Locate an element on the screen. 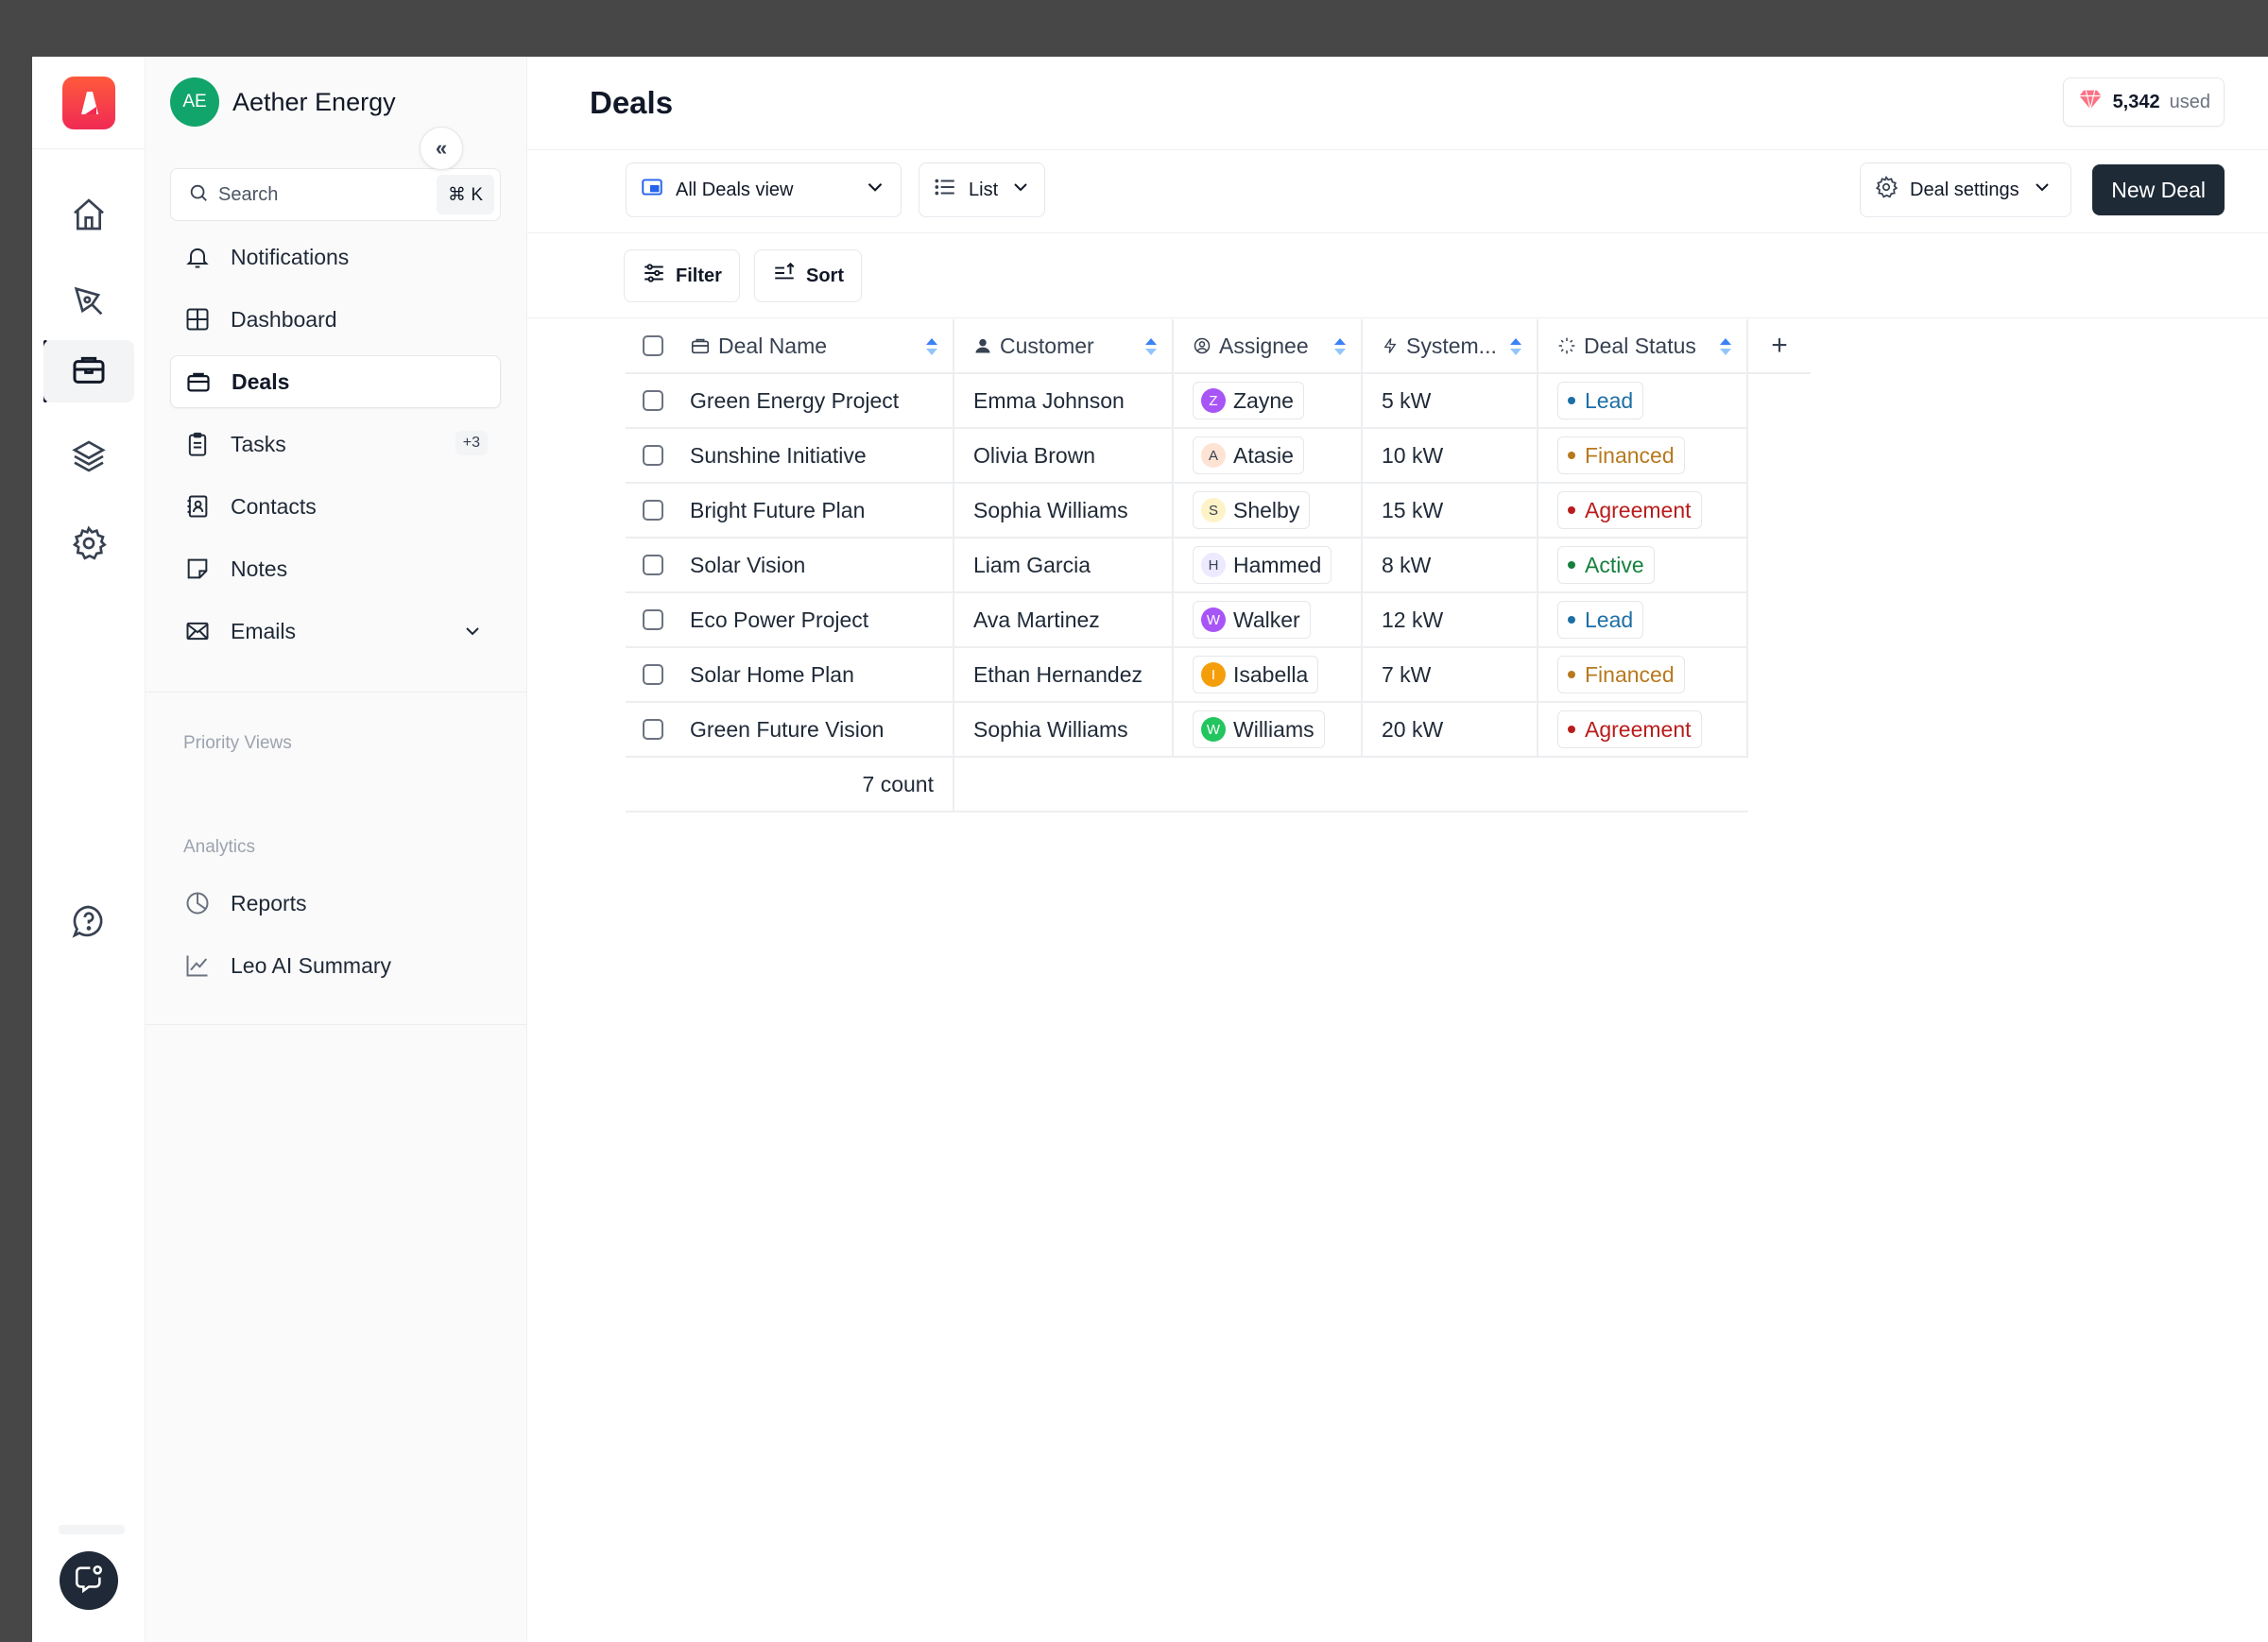 This screenshot has width=2268, height=1642. sidebar-item-deals: Deals is located at coordinates (335, 381).